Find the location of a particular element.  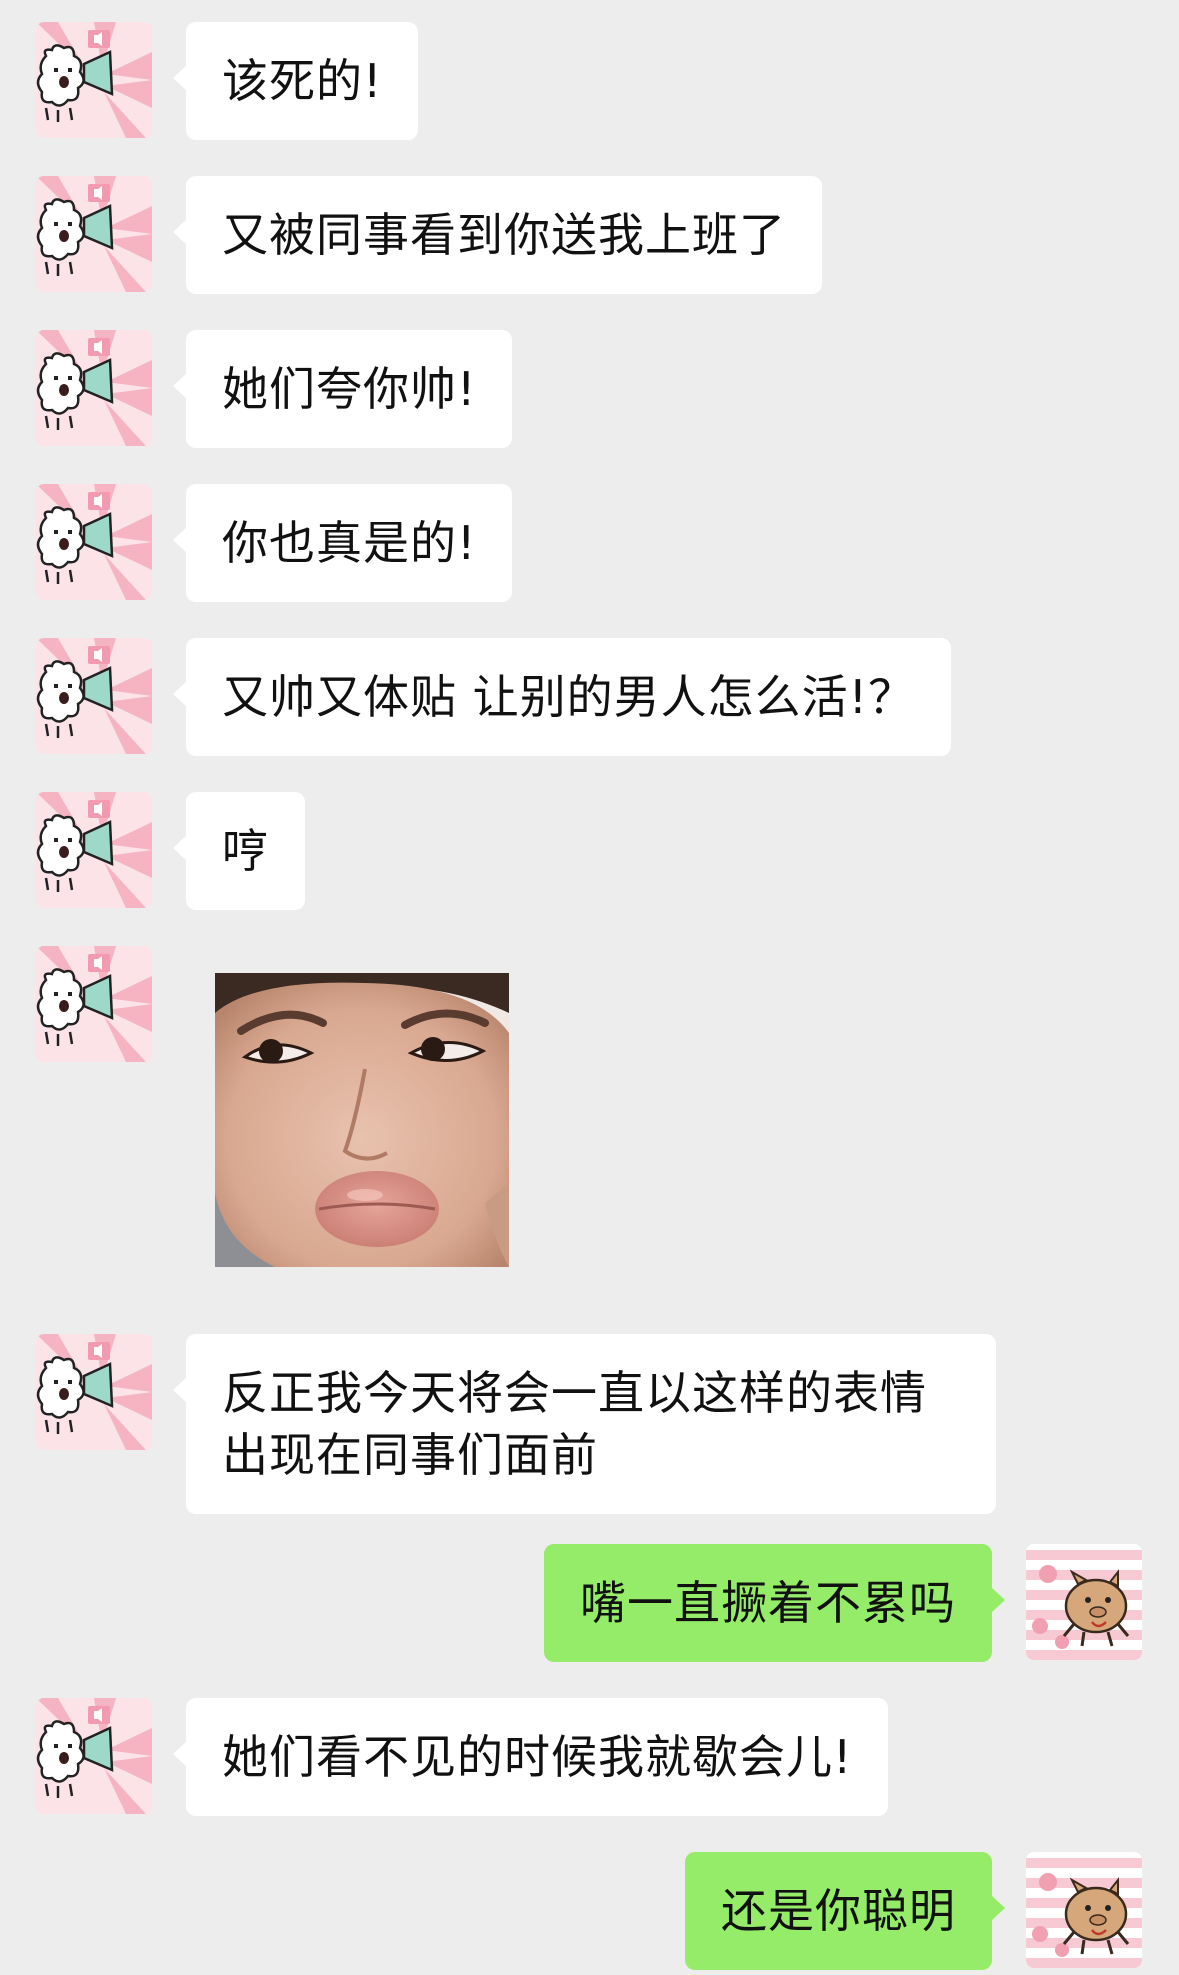

message-text: 该死的! is located at coordinates (302, 81).